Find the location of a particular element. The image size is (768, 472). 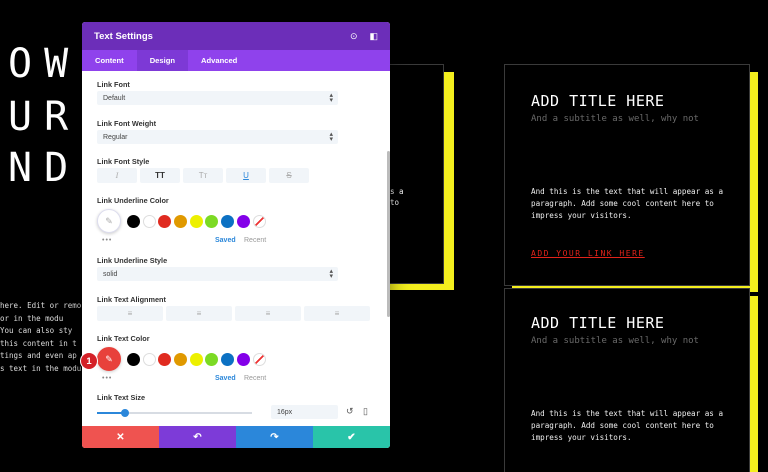

close-icon: ✕ is located at coordinates (120, 437).